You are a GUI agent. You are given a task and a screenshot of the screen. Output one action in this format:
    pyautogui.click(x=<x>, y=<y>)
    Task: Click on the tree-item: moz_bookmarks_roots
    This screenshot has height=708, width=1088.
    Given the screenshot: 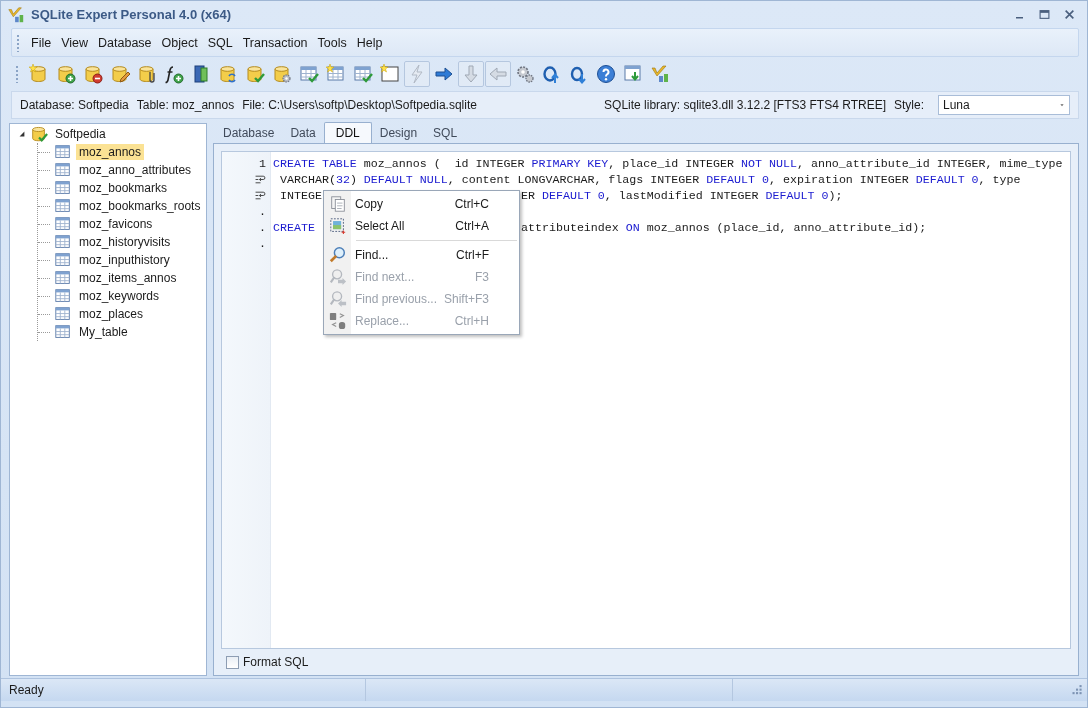 What is the action you would take?
    pyautogui.click(x=140, y=206)
    